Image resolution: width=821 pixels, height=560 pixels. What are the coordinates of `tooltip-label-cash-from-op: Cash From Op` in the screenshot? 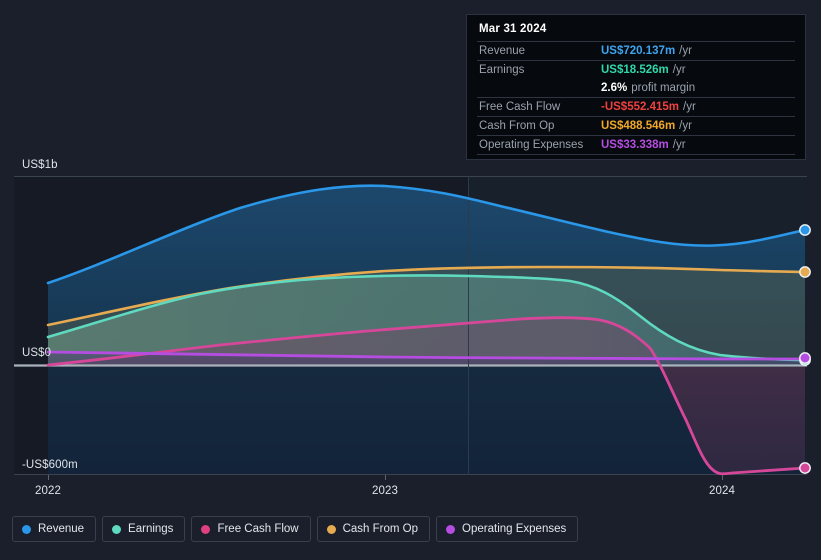 It's located at (517, 126).